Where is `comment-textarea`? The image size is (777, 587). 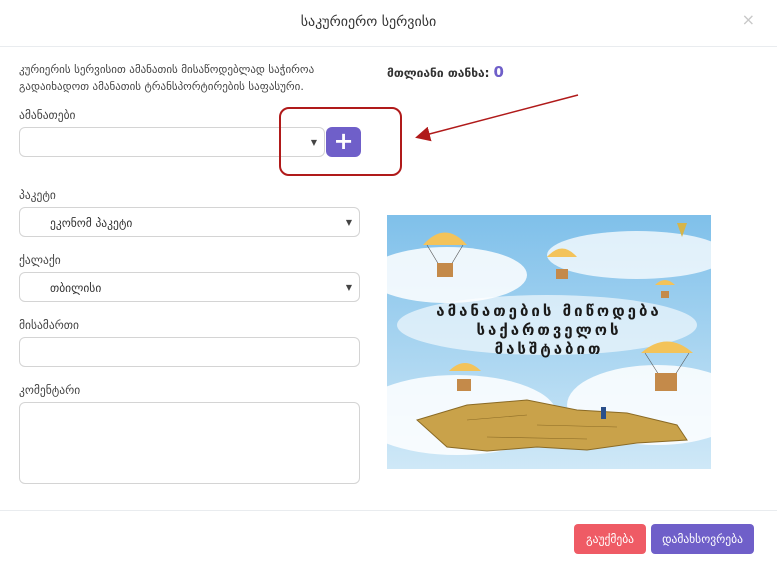 comment-textarea is located at coordinates (189, 443).